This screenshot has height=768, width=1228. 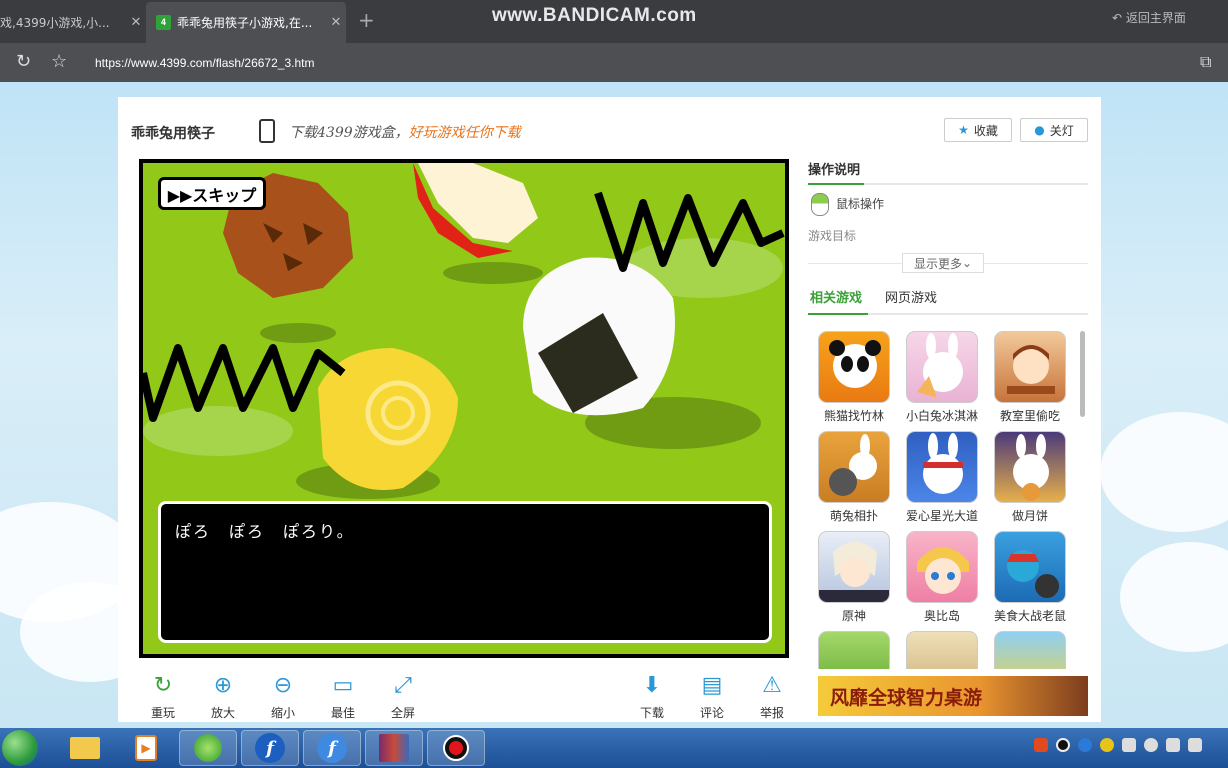 I want to click on zoom-out-label: 缩小, so click(x=282, y=713).